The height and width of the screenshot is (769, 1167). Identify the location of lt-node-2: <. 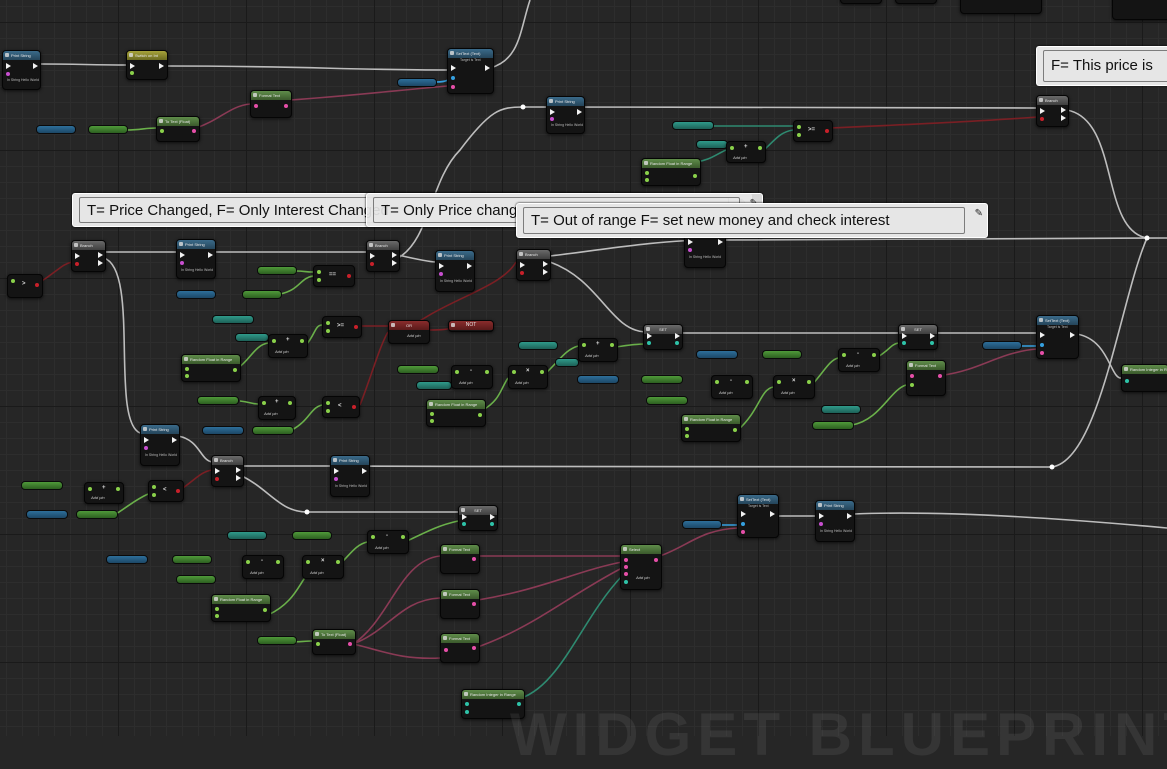
(166, 491).